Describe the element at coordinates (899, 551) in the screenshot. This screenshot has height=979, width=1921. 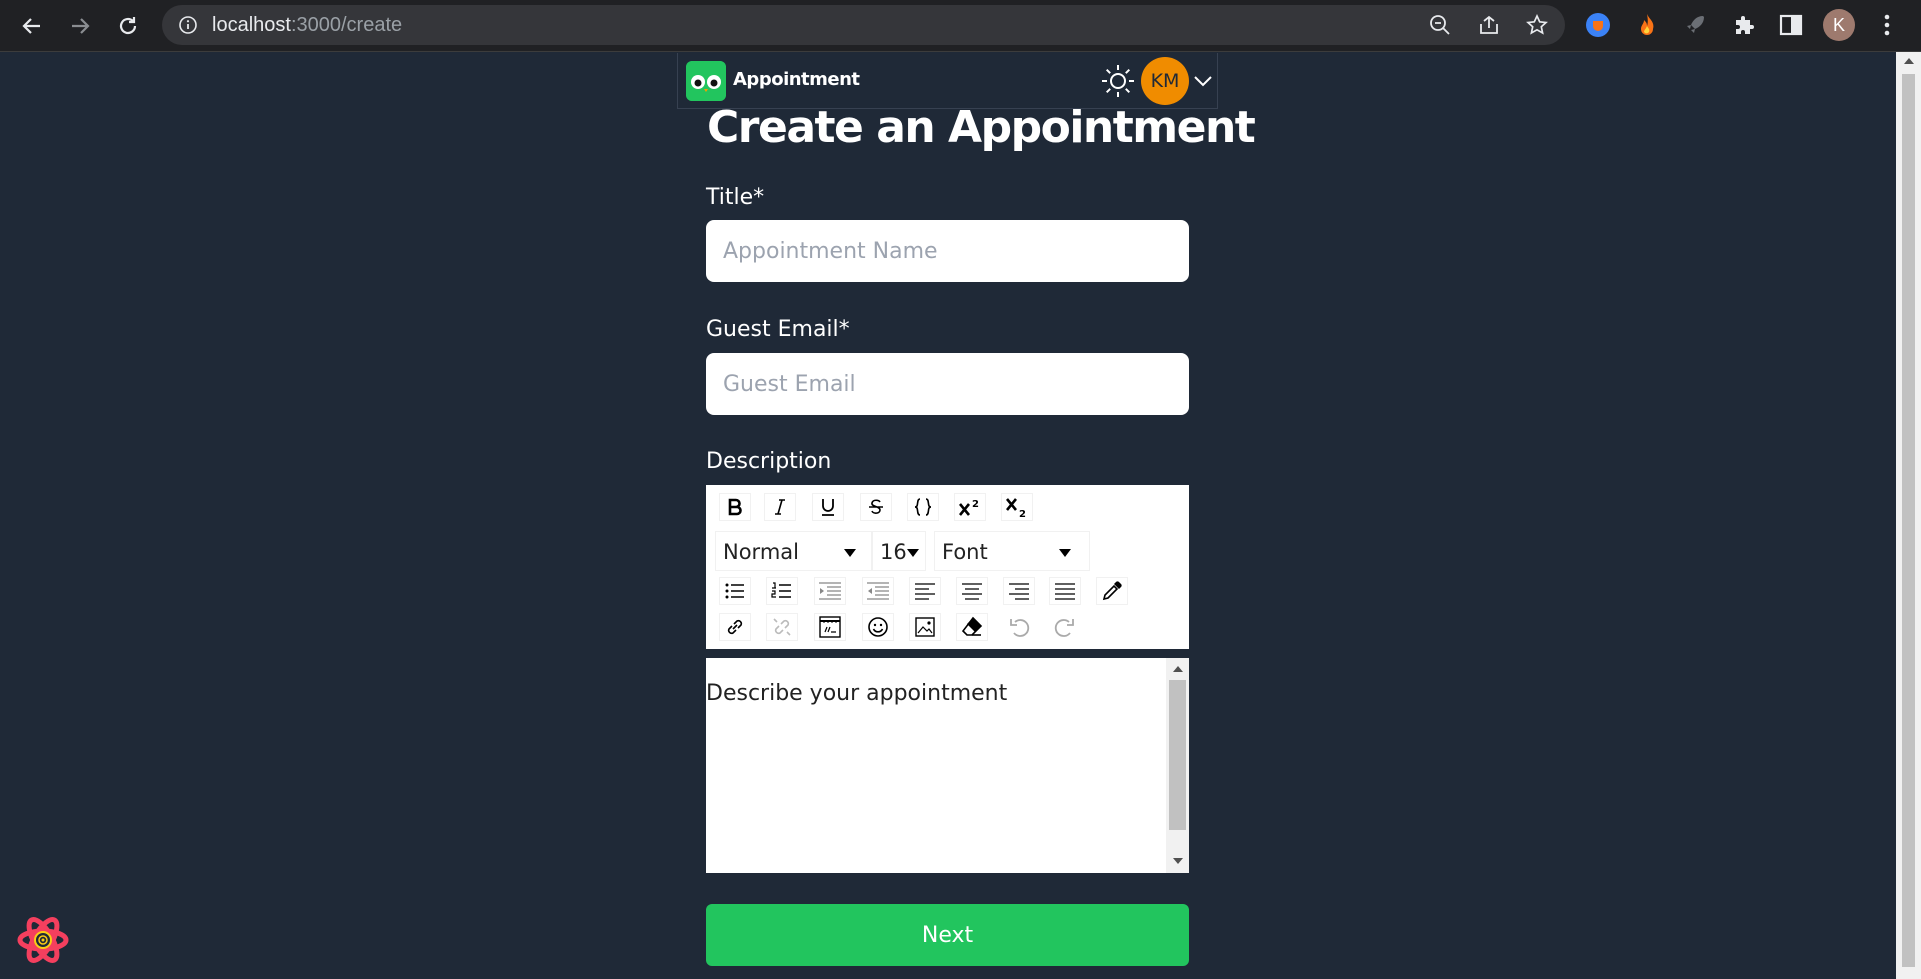
I see `font-size-select: 16` at that location.